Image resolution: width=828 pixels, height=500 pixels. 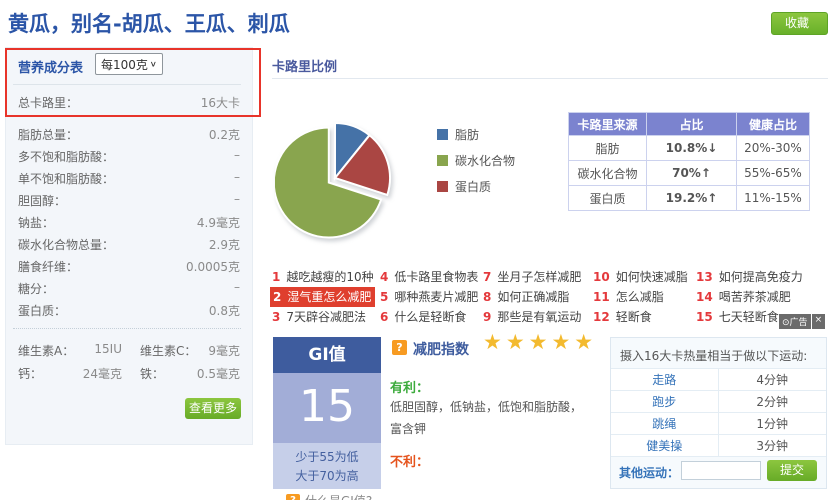 I want to click on link-number: 3, so click(x=276, y=317).